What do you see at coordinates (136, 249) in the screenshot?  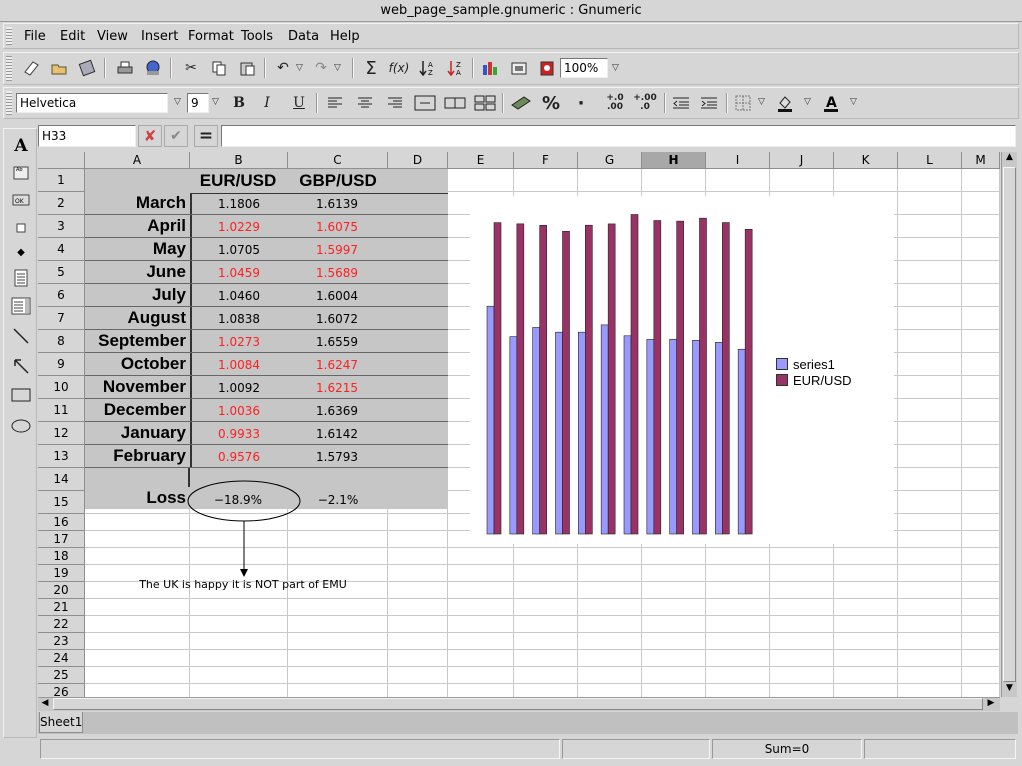 I see `month-cell: May` at bounding box center [136, 249].